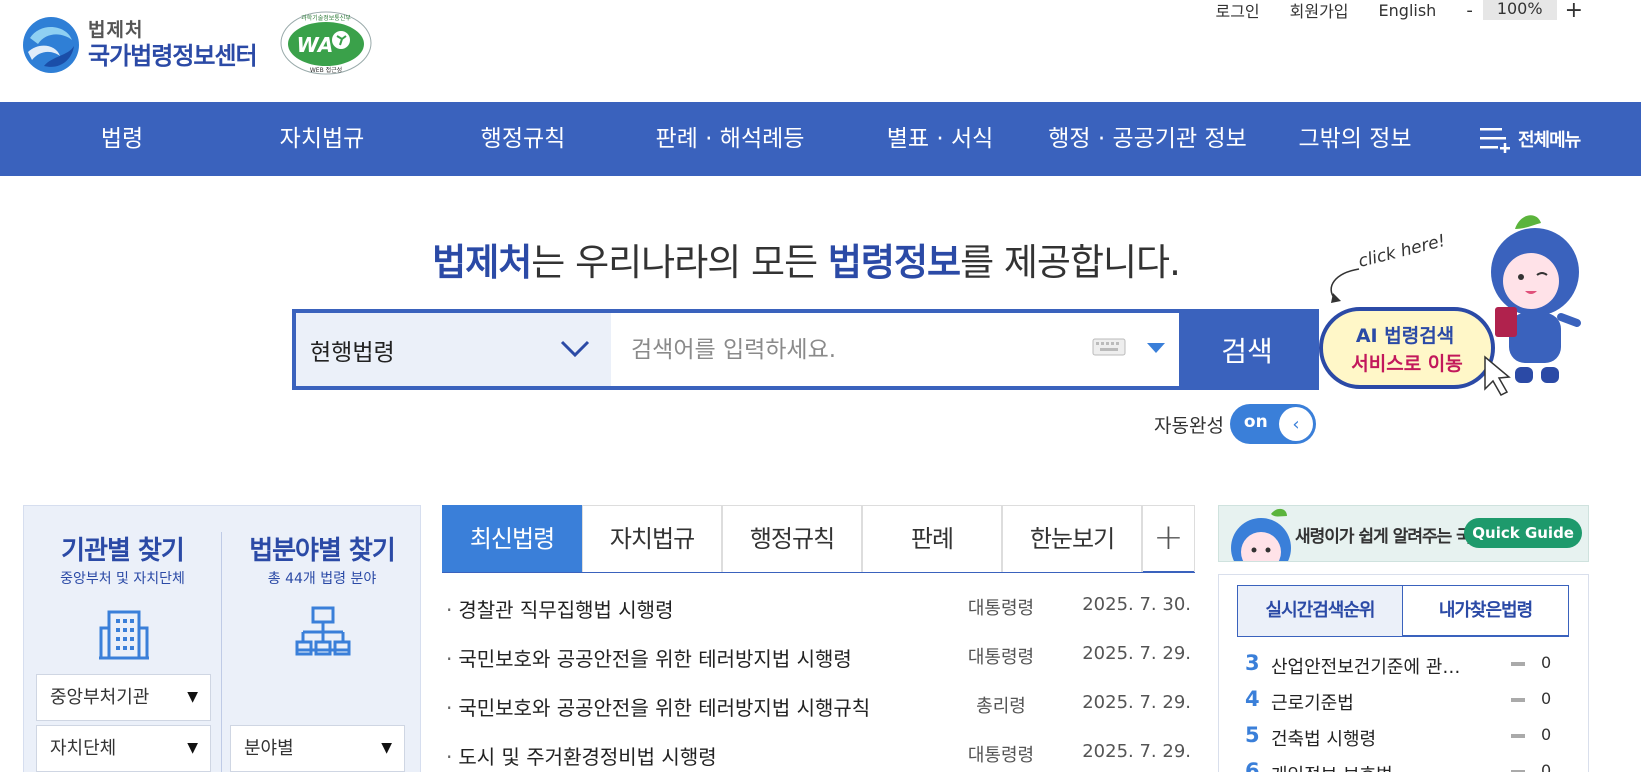 This screenshot has height=772, width=1641. Describe the element at coordinates (1519, 10) in the screenshot. I see `zoom-level: 100%` at that location.